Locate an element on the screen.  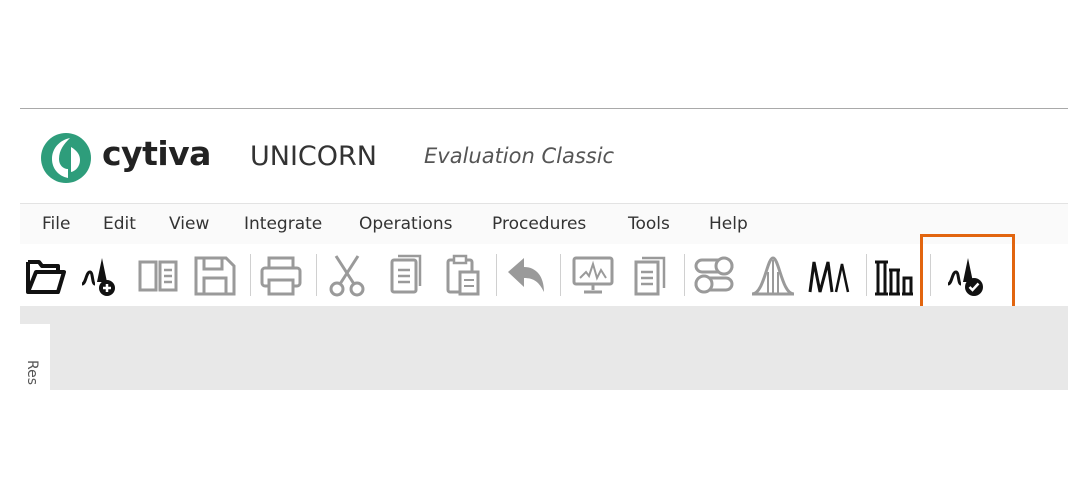
double-peak-icon is located at coordinates (829, 277).